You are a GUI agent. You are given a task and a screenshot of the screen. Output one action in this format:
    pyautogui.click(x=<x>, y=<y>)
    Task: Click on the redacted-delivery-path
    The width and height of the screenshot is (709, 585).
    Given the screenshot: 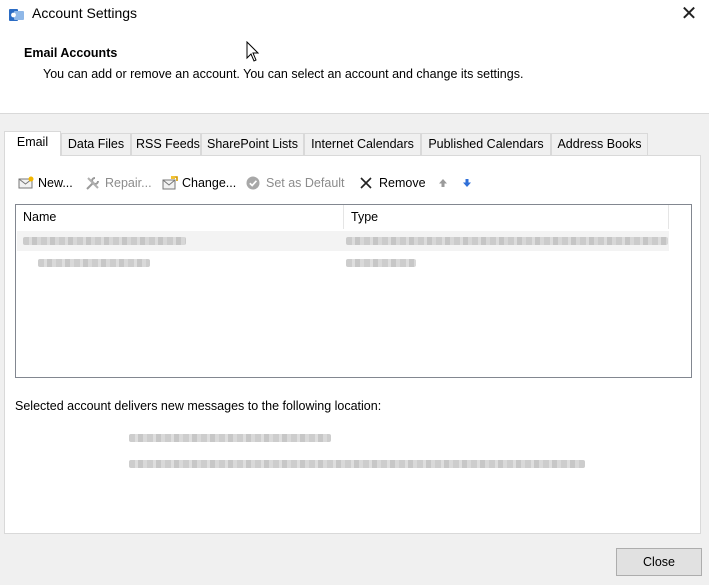 What is the action you would take?
    pyautogui.click(x=357, y=464)
    